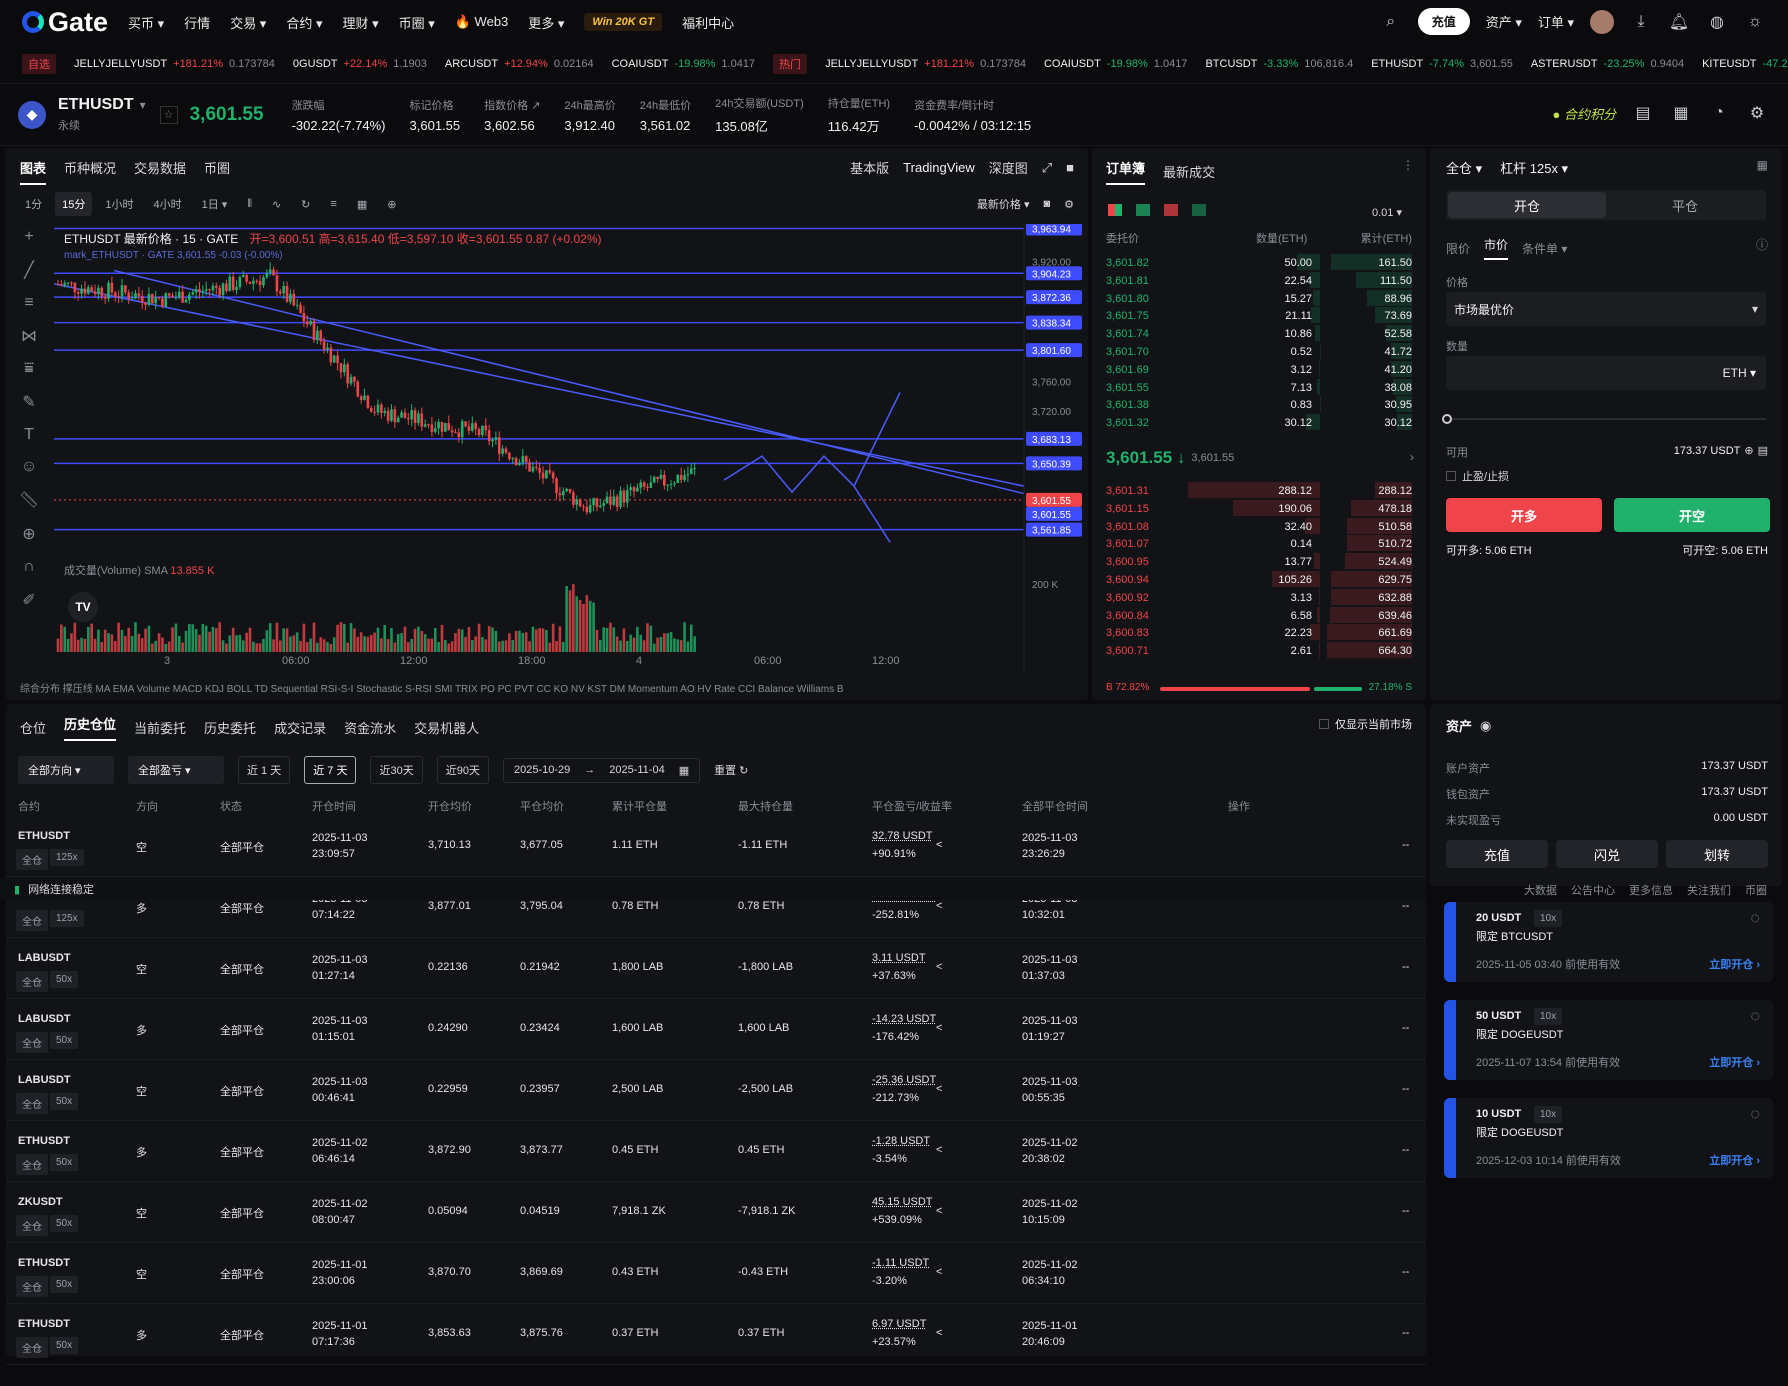 The image size is (1788, 1386). What do you see at coordinates (1259, 508) in the screenshot?
I see `bid-row: 3,601.15 190.06 478.18` at bounding box center [1259, 508].